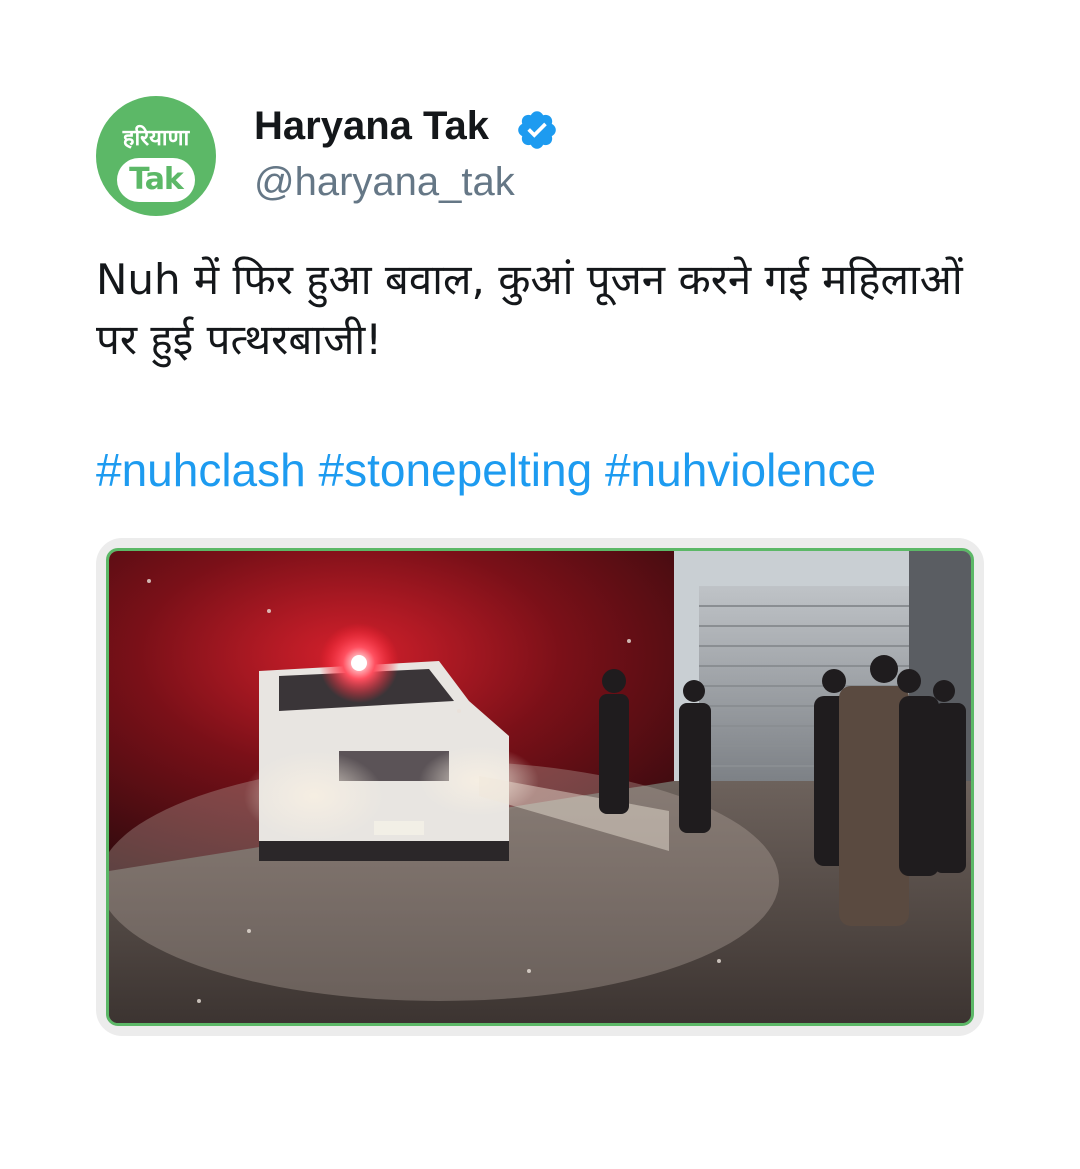 The width and height of the screenshot is (1080, 1169). I want to click on hashtag-stonepelting: #stonepelting, so click(456, 470).